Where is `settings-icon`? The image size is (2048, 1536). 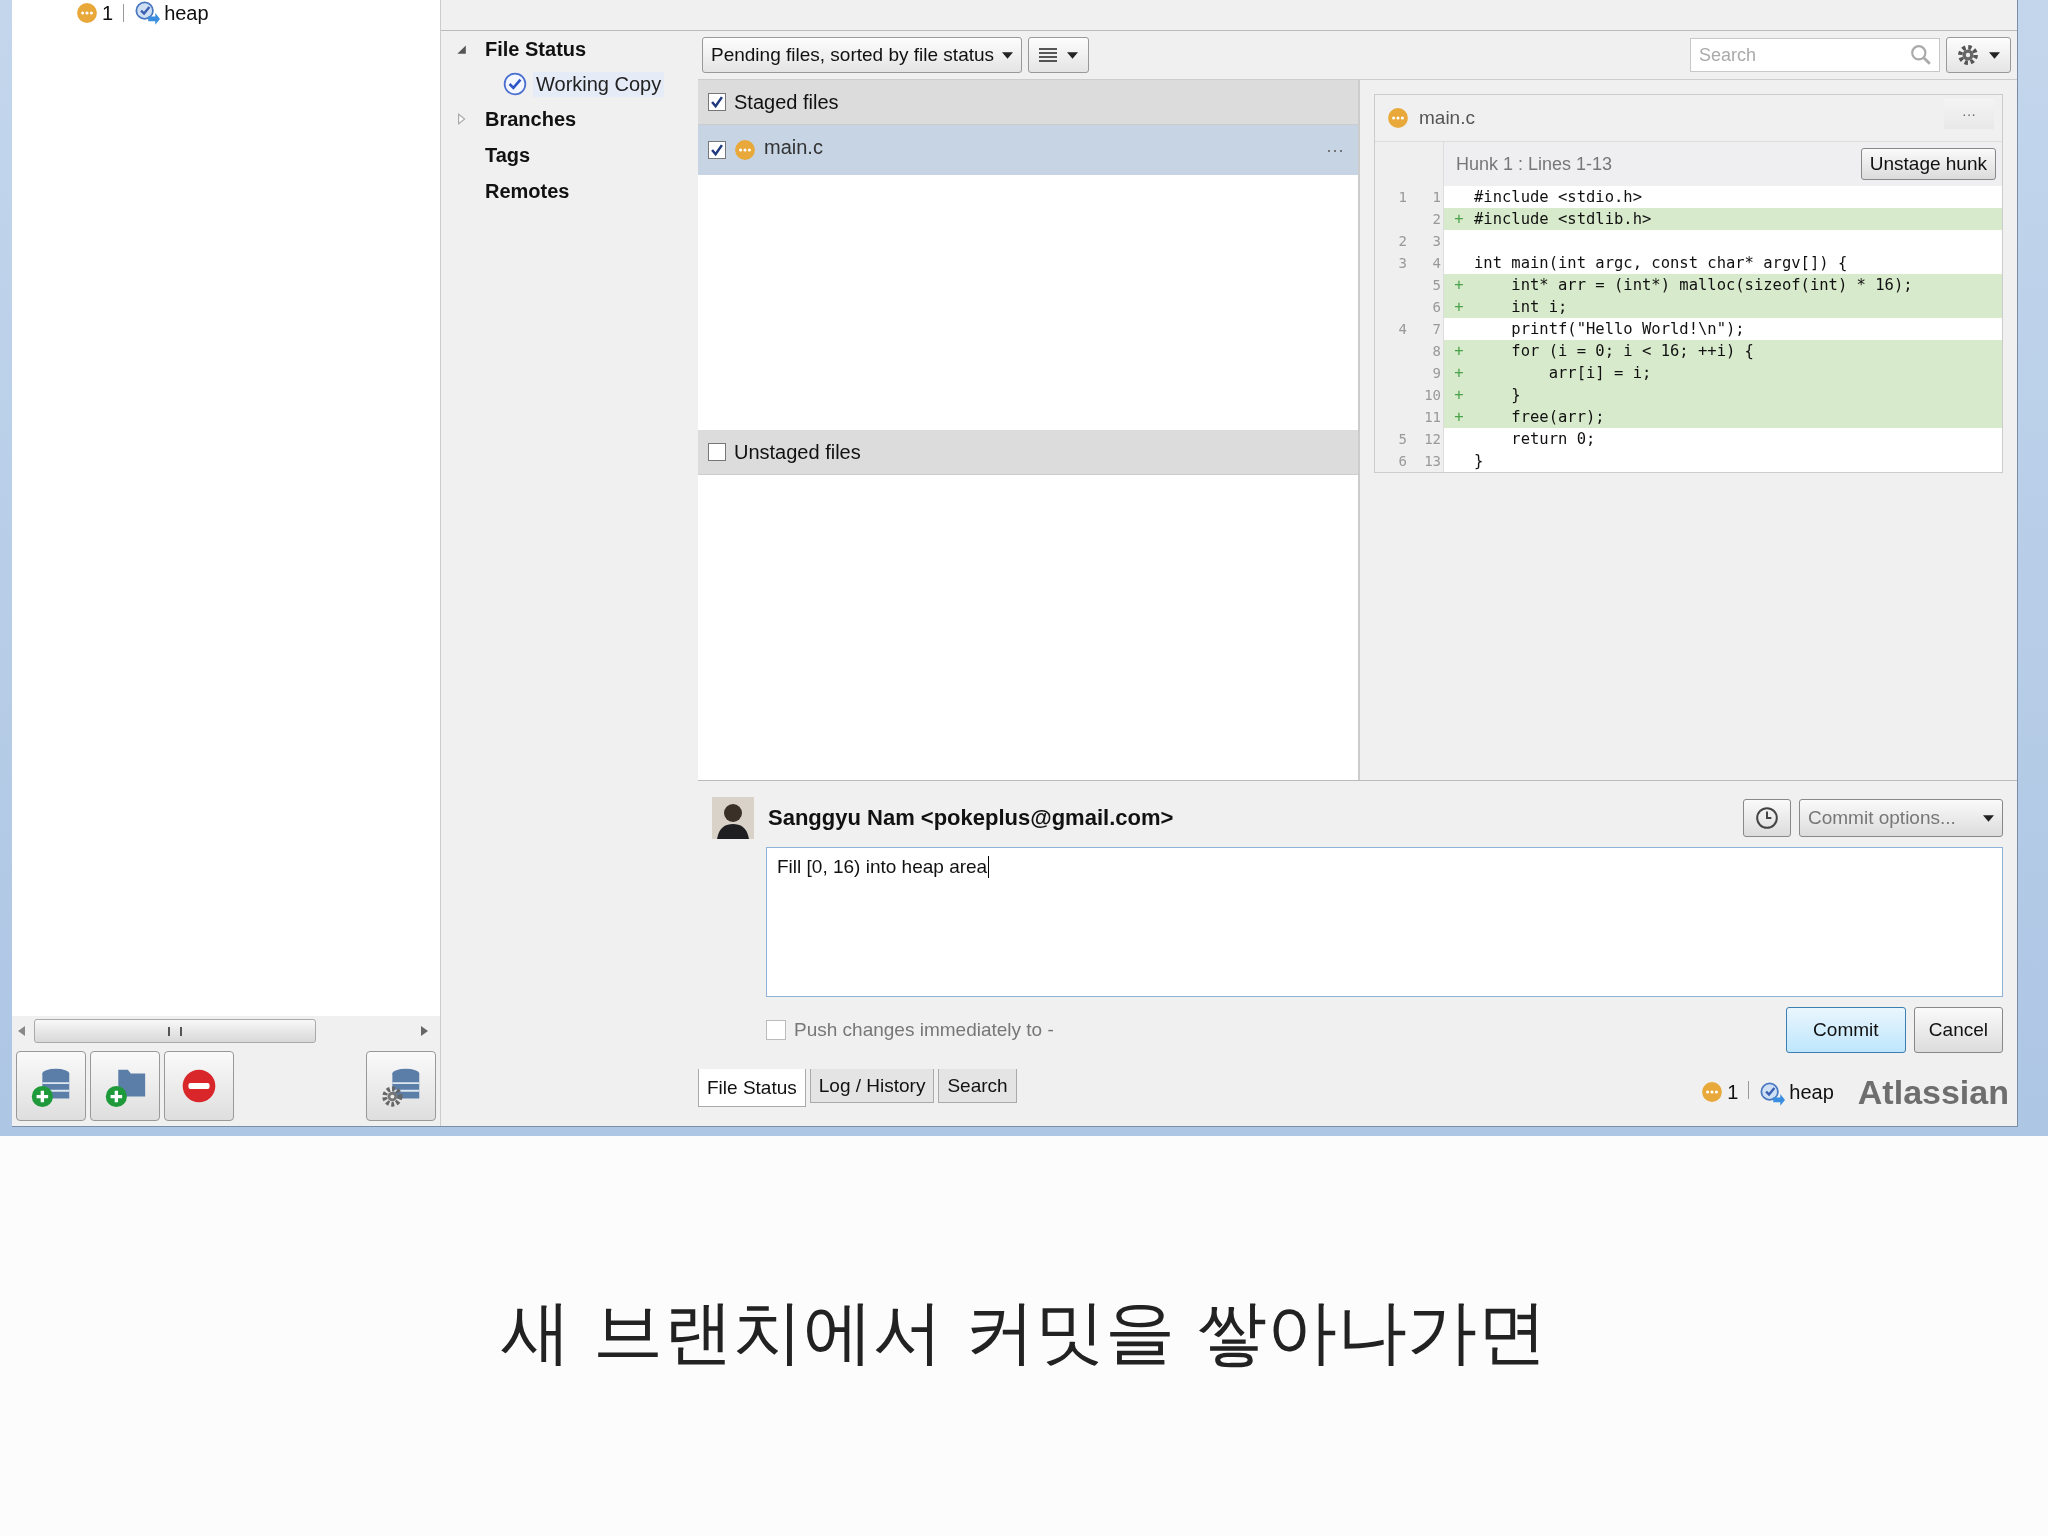
settings-icon is located at coordinates (1968, 55).